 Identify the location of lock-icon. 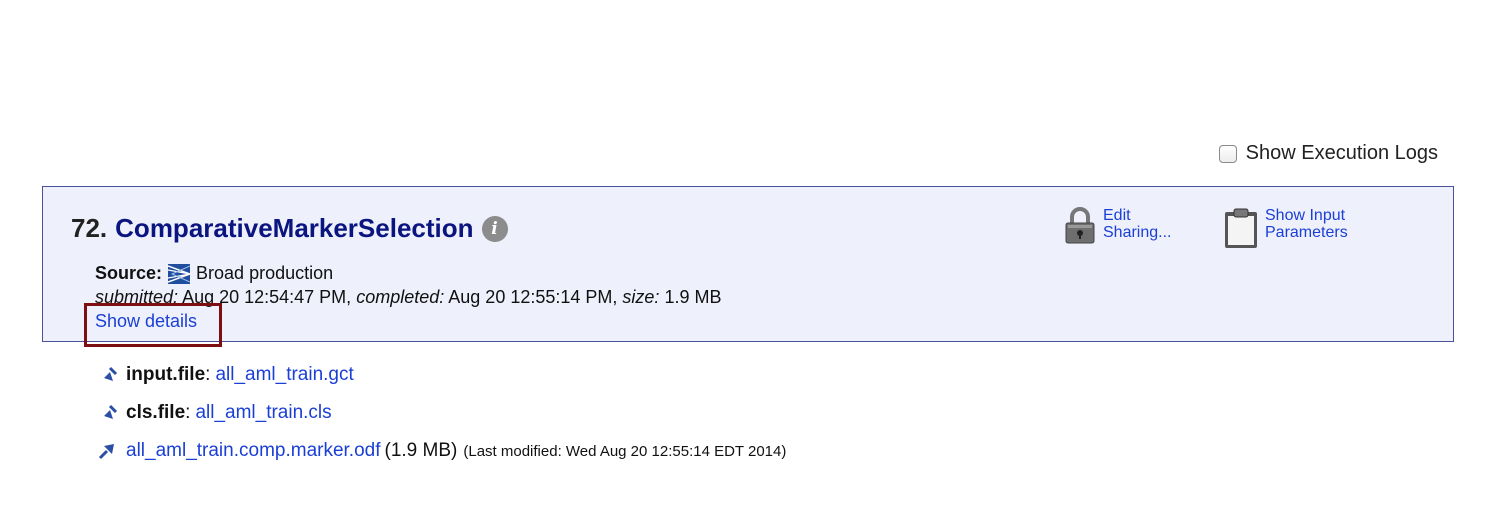
(1080, 225).